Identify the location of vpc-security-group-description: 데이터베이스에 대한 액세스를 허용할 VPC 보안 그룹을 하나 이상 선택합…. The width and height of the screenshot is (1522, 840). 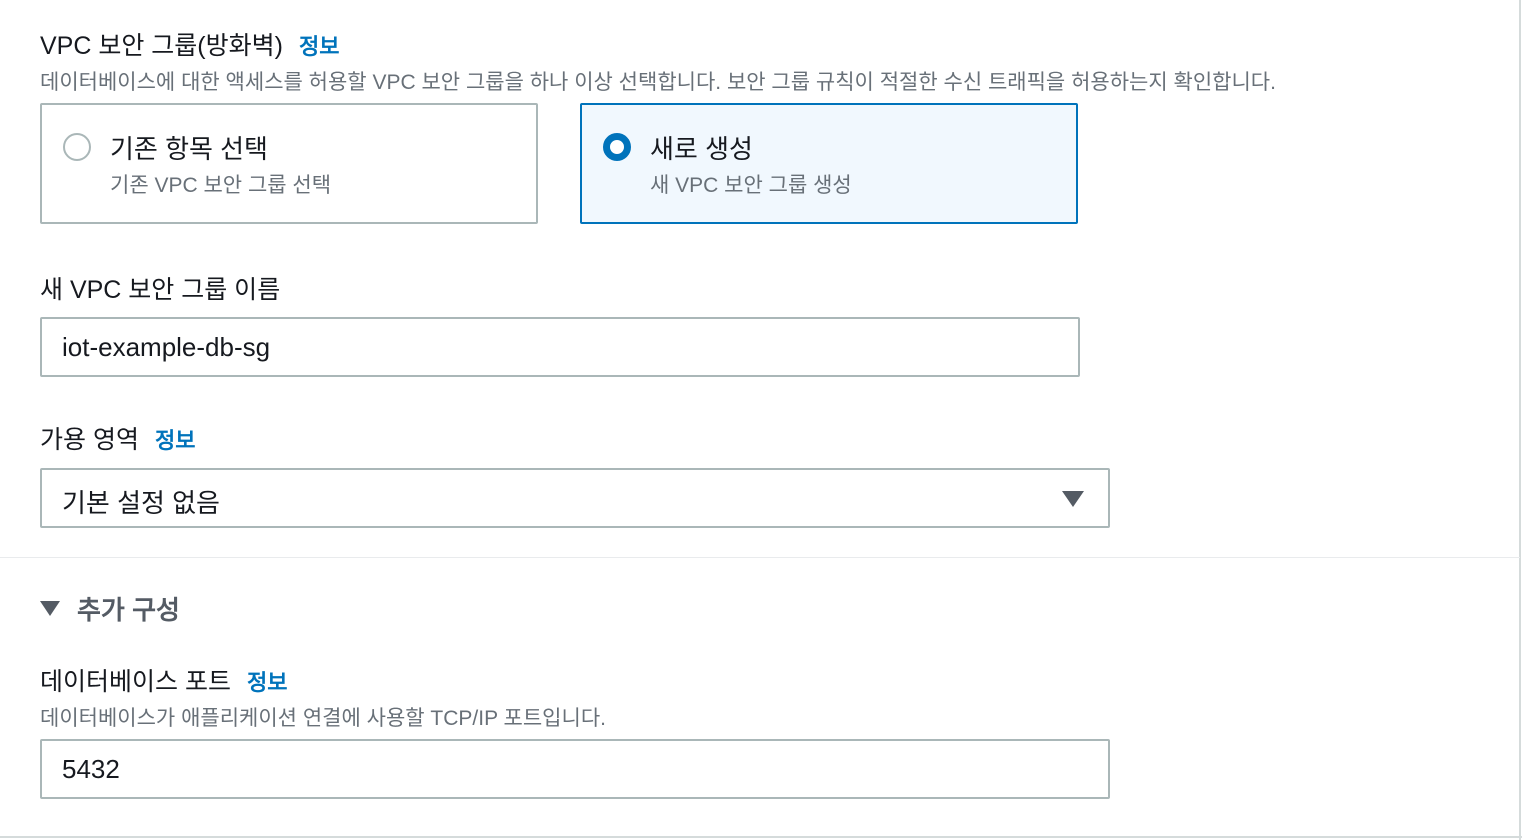
(658, 82).